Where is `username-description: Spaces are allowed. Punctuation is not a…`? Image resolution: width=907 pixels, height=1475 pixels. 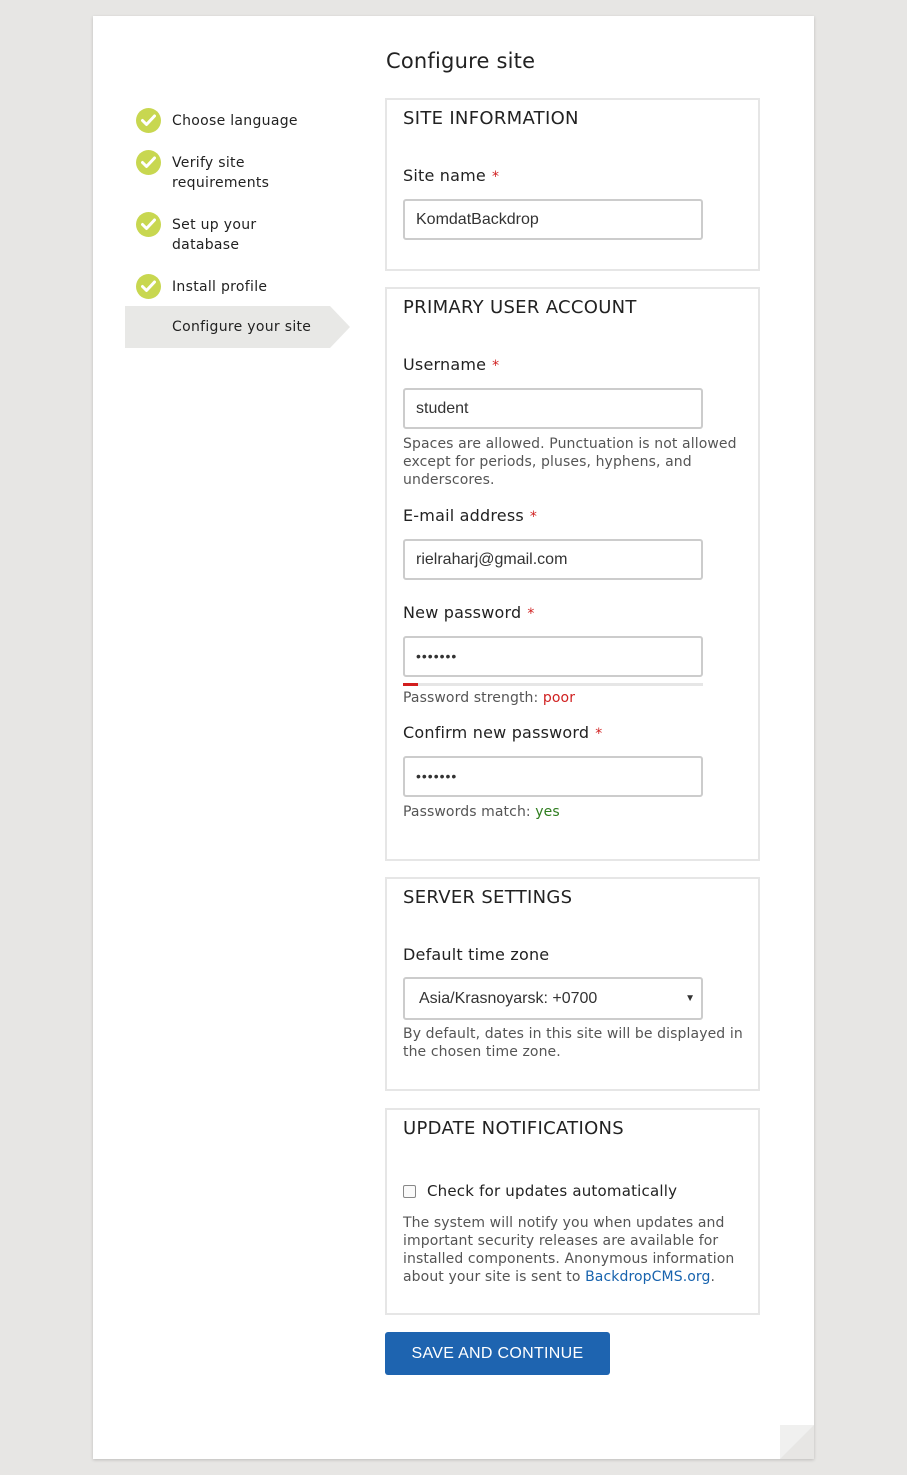 username-description: Spaces are allowed. Punctuation is not a… is located at coordinates (570, 462).